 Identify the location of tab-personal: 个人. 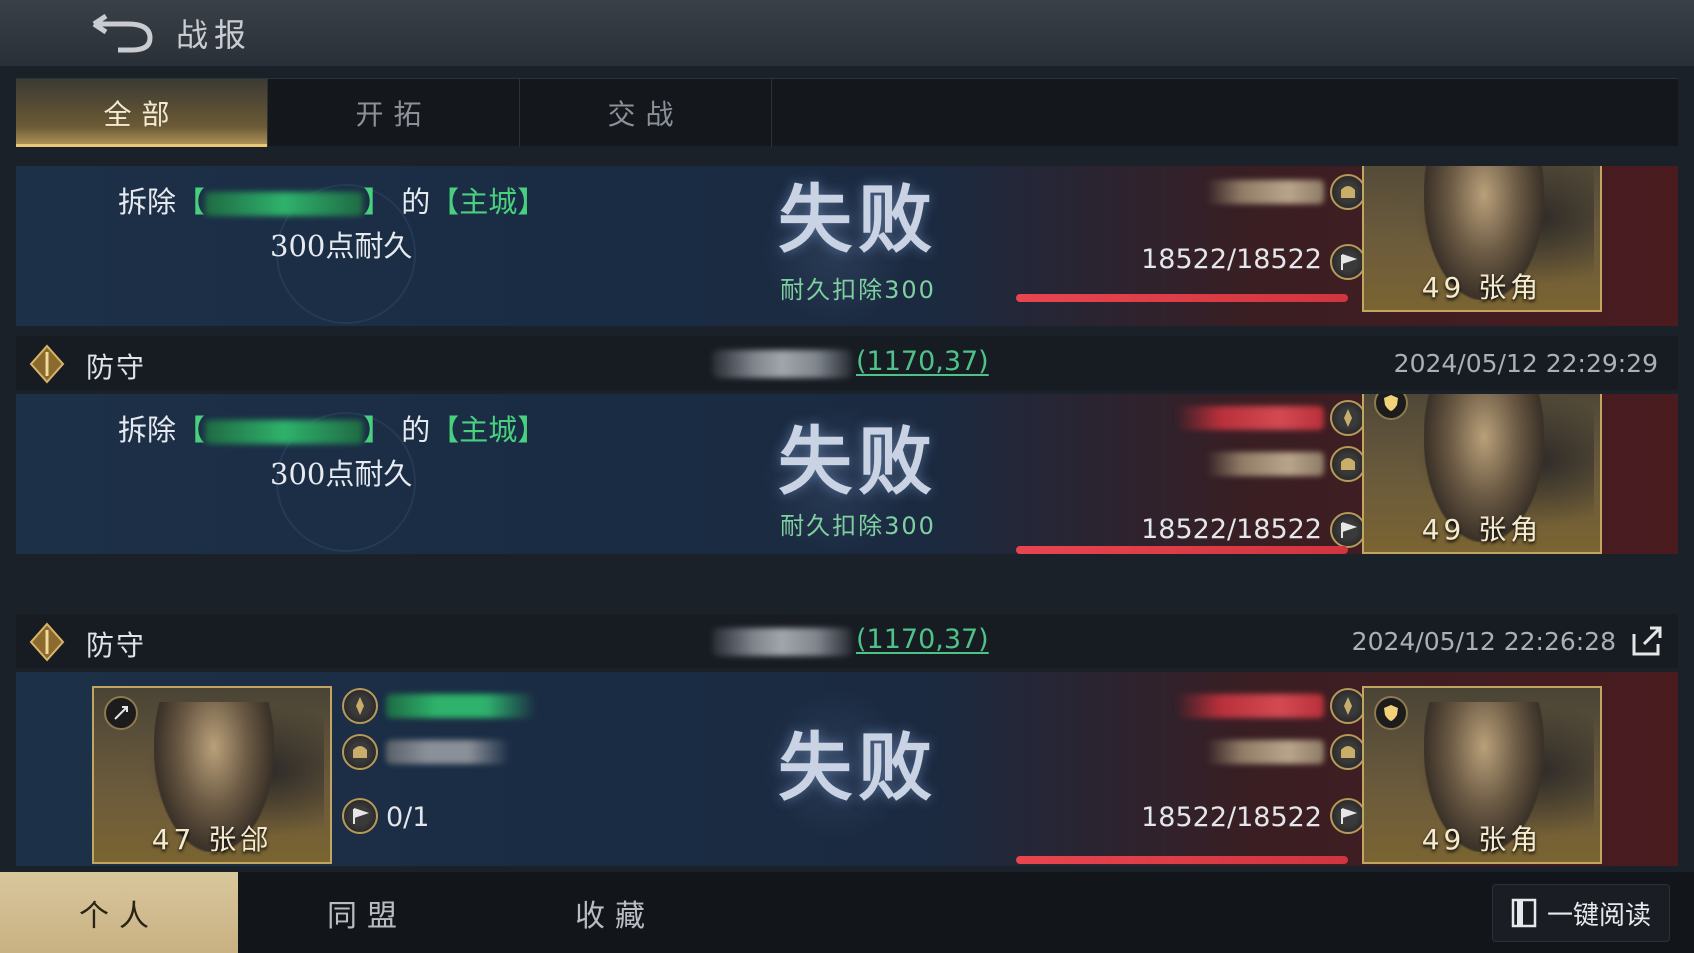
(119, 912).